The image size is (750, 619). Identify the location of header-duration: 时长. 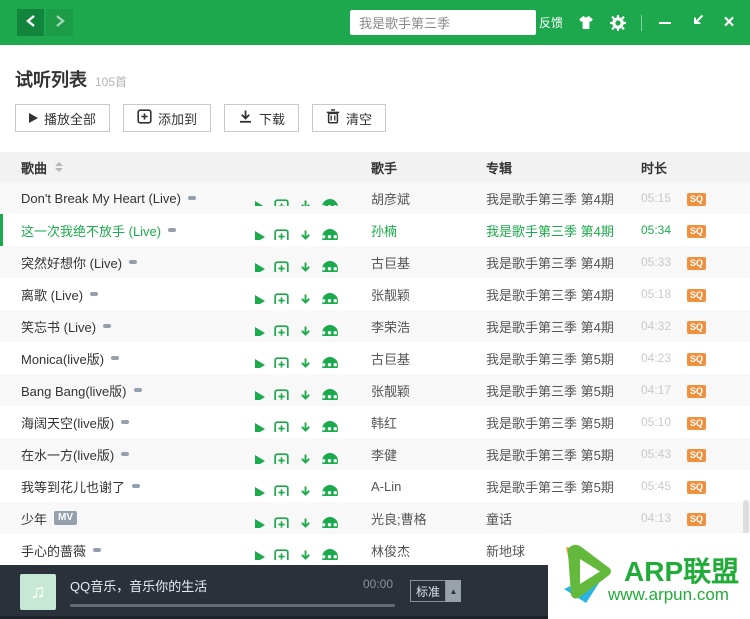
(664, 167).